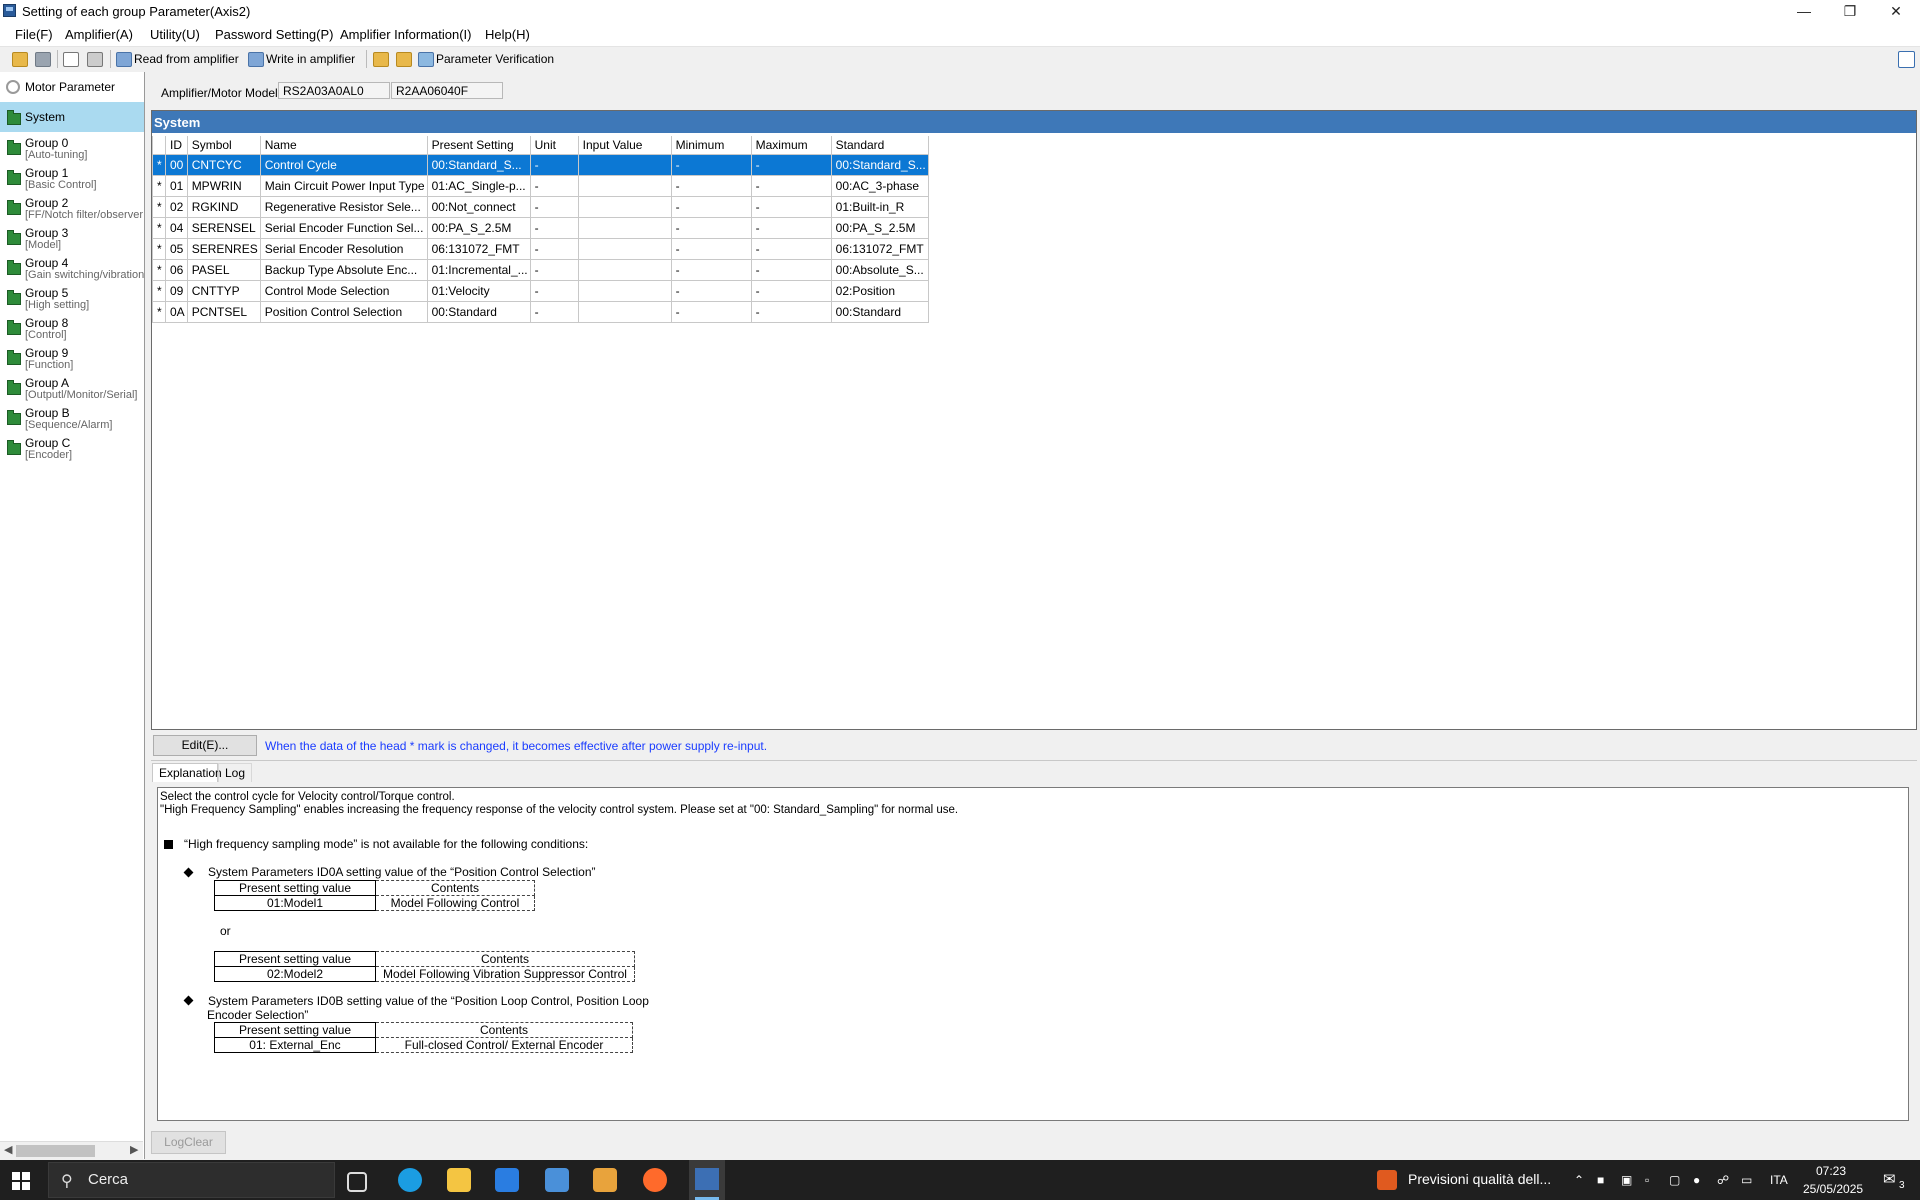 The width and height of the screenshot is (1920, 1200). I want to click on clock-time: 07:23, so click(1831, 1171).